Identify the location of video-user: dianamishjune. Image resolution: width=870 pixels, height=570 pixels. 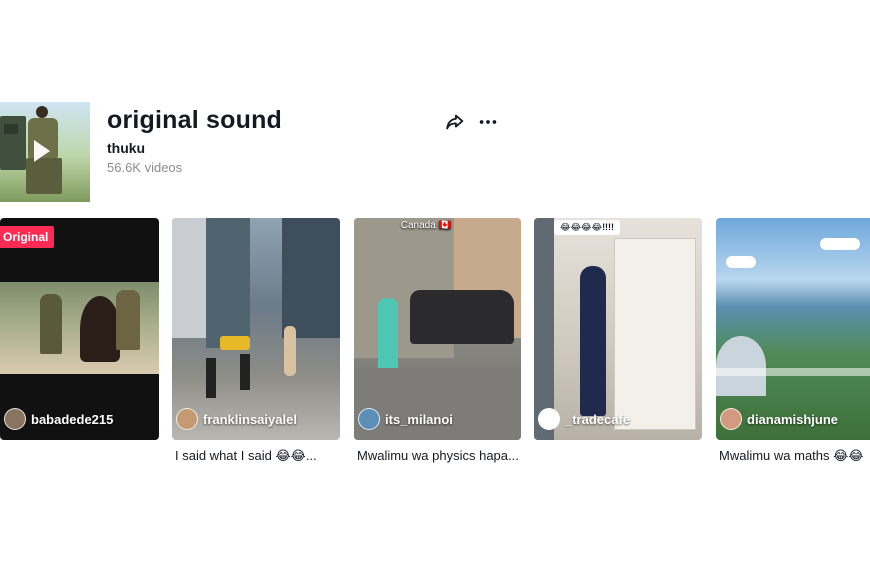
(779, 419).